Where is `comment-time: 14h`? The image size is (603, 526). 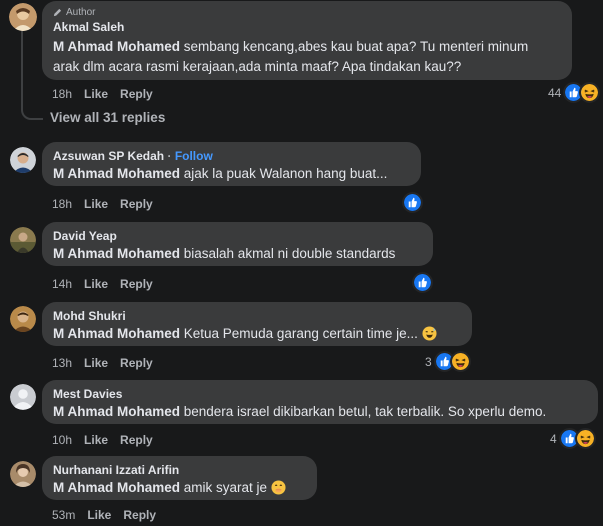
comment-time: 14h is located at coordinates (62, 284).